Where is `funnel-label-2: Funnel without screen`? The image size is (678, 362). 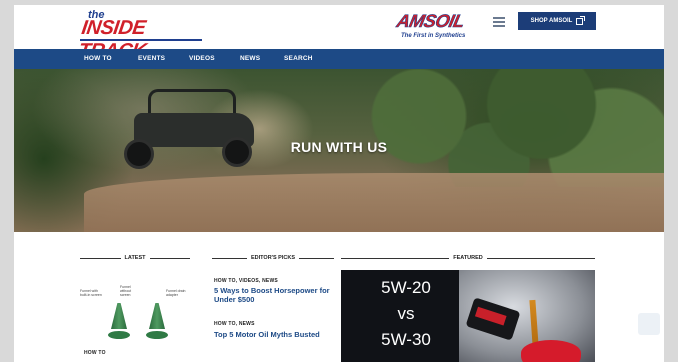 funnel-label-2: Funnel without screen is located at coordinates (126, 291).